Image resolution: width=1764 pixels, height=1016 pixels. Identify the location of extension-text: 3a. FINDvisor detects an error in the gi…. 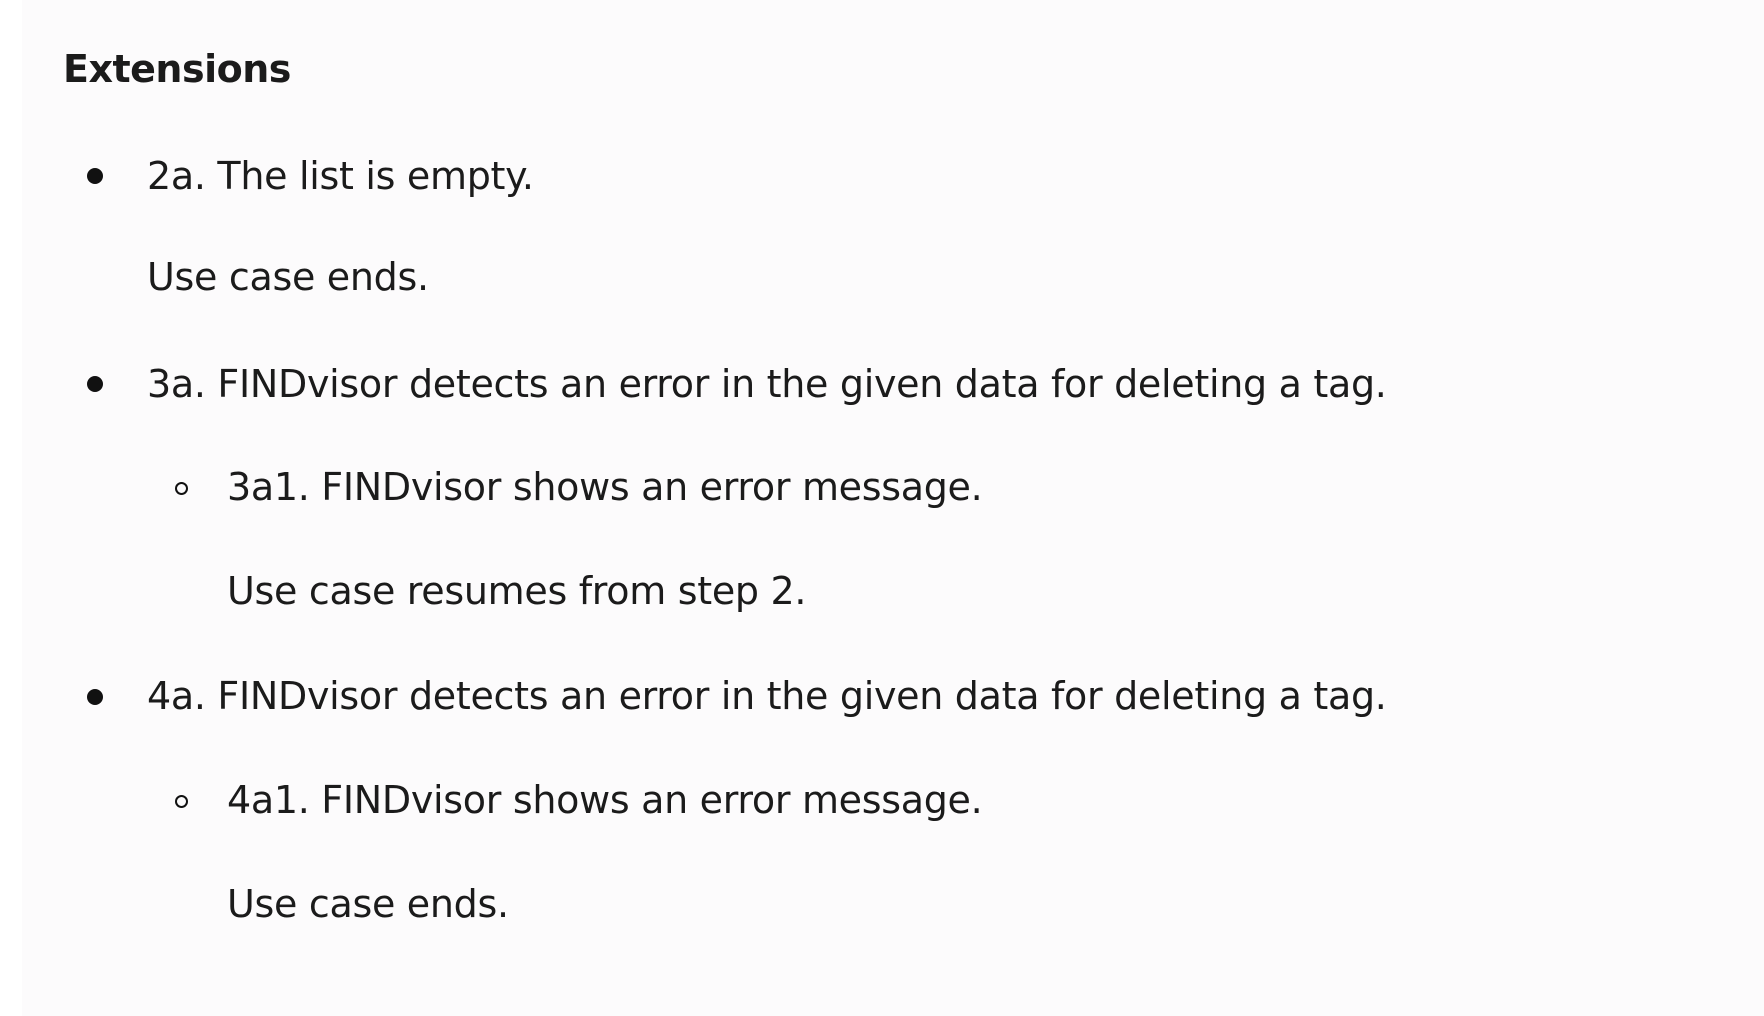
(767, 384).